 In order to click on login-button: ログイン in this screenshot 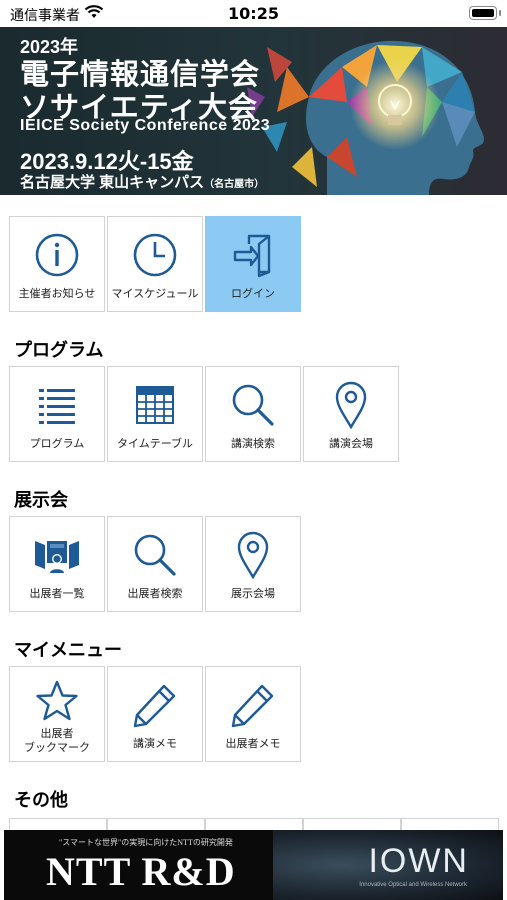, I will do `click(253, 264)`.